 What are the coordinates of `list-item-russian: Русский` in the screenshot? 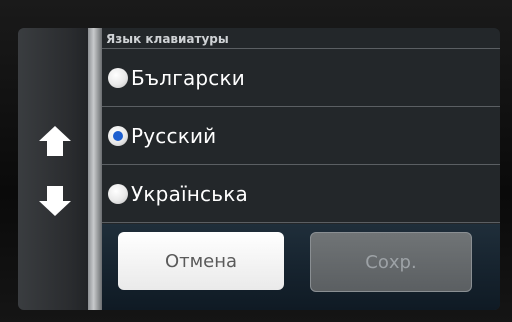 It's located at (301, 135).